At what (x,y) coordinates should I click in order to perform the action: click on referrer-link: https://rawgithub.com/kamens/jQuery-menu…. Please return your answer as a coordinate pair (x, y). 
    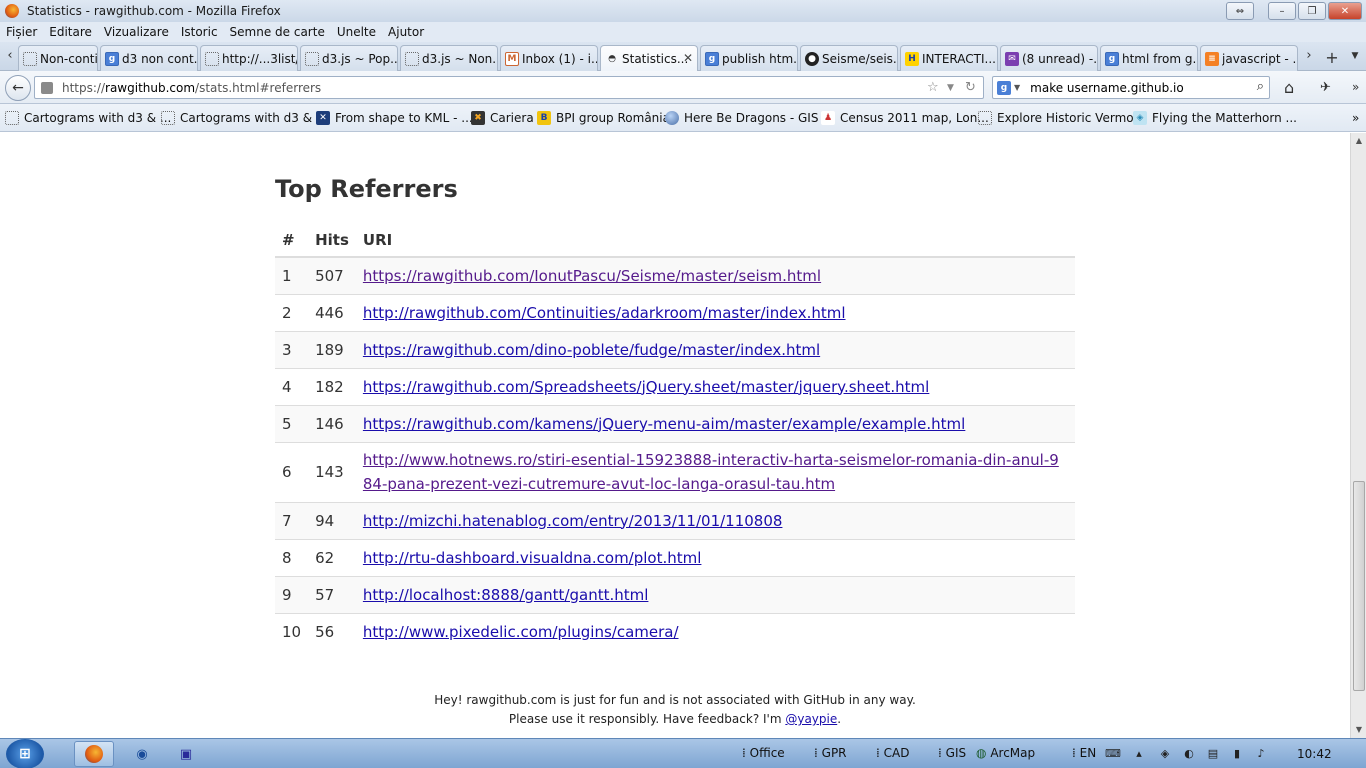
    Looking at the image, I should click on (664, 424).